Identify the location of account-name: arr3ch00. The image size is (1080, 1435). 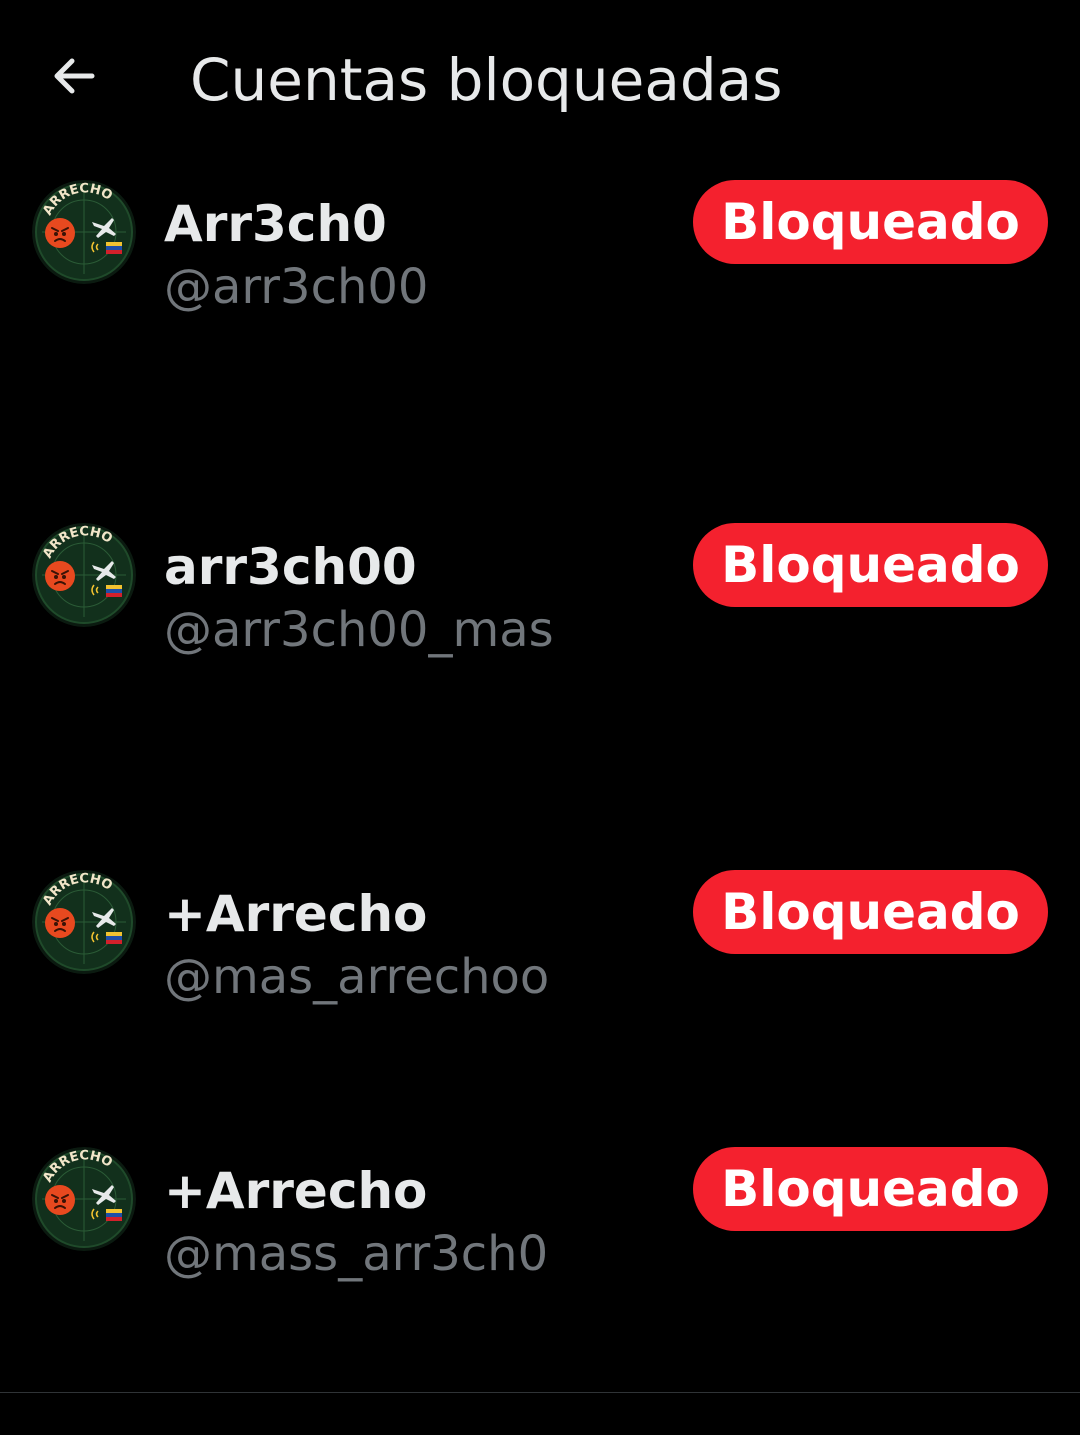
(290, 567).